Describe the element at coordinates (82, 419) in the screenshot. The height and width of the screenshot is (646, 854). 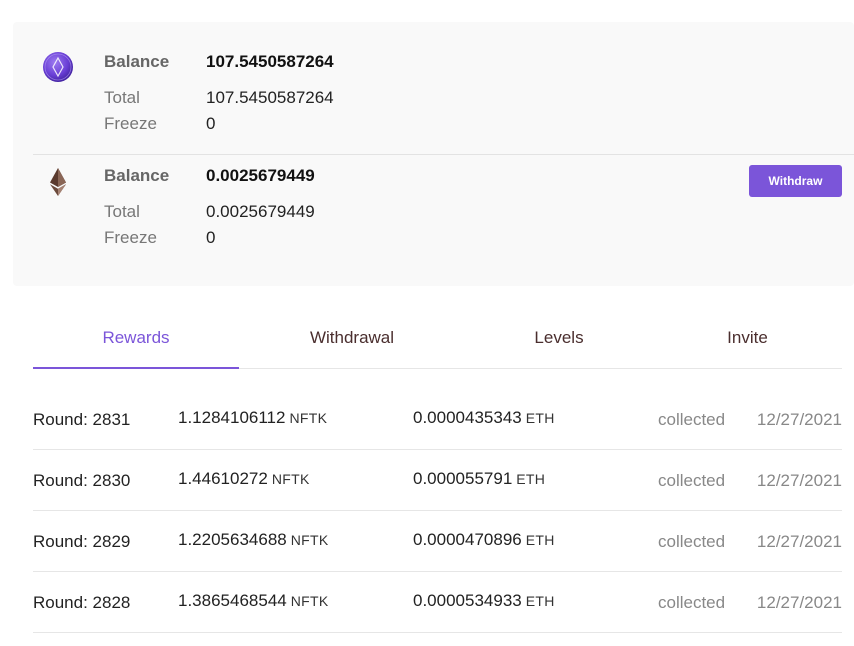
I see `round-number: Round: 2831` at that location.